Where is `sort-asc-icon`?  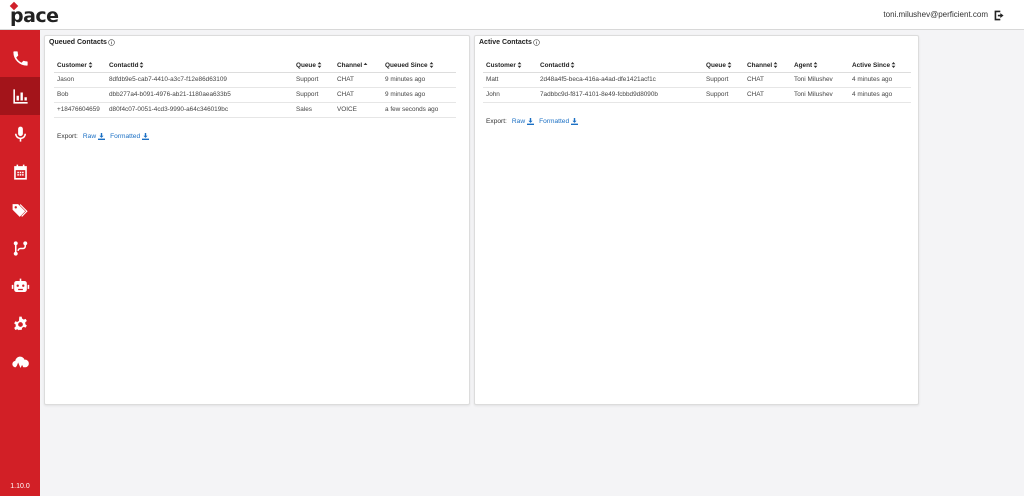
sort-asc-icon is located at coordinates (365, 63).